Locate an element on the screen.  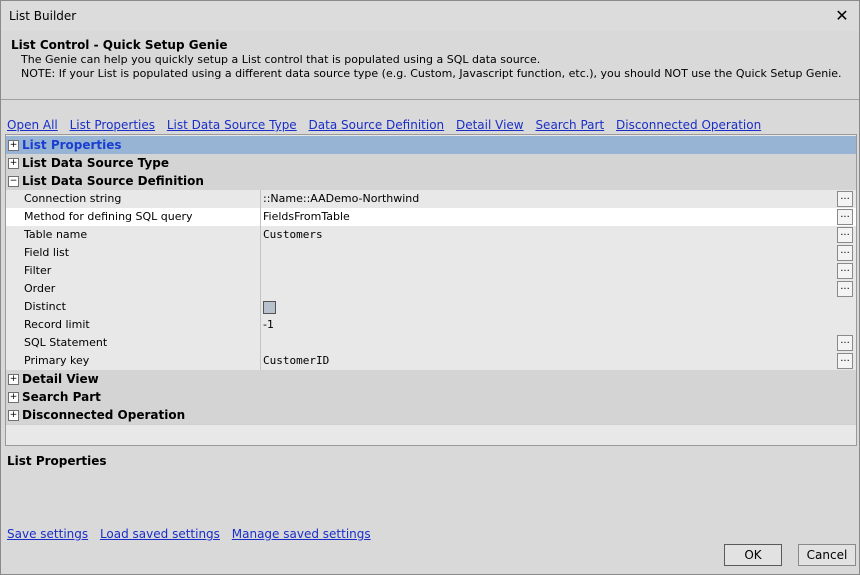
prop-row-record-limit: Record limit -1 is located at coordinates (431, 325).